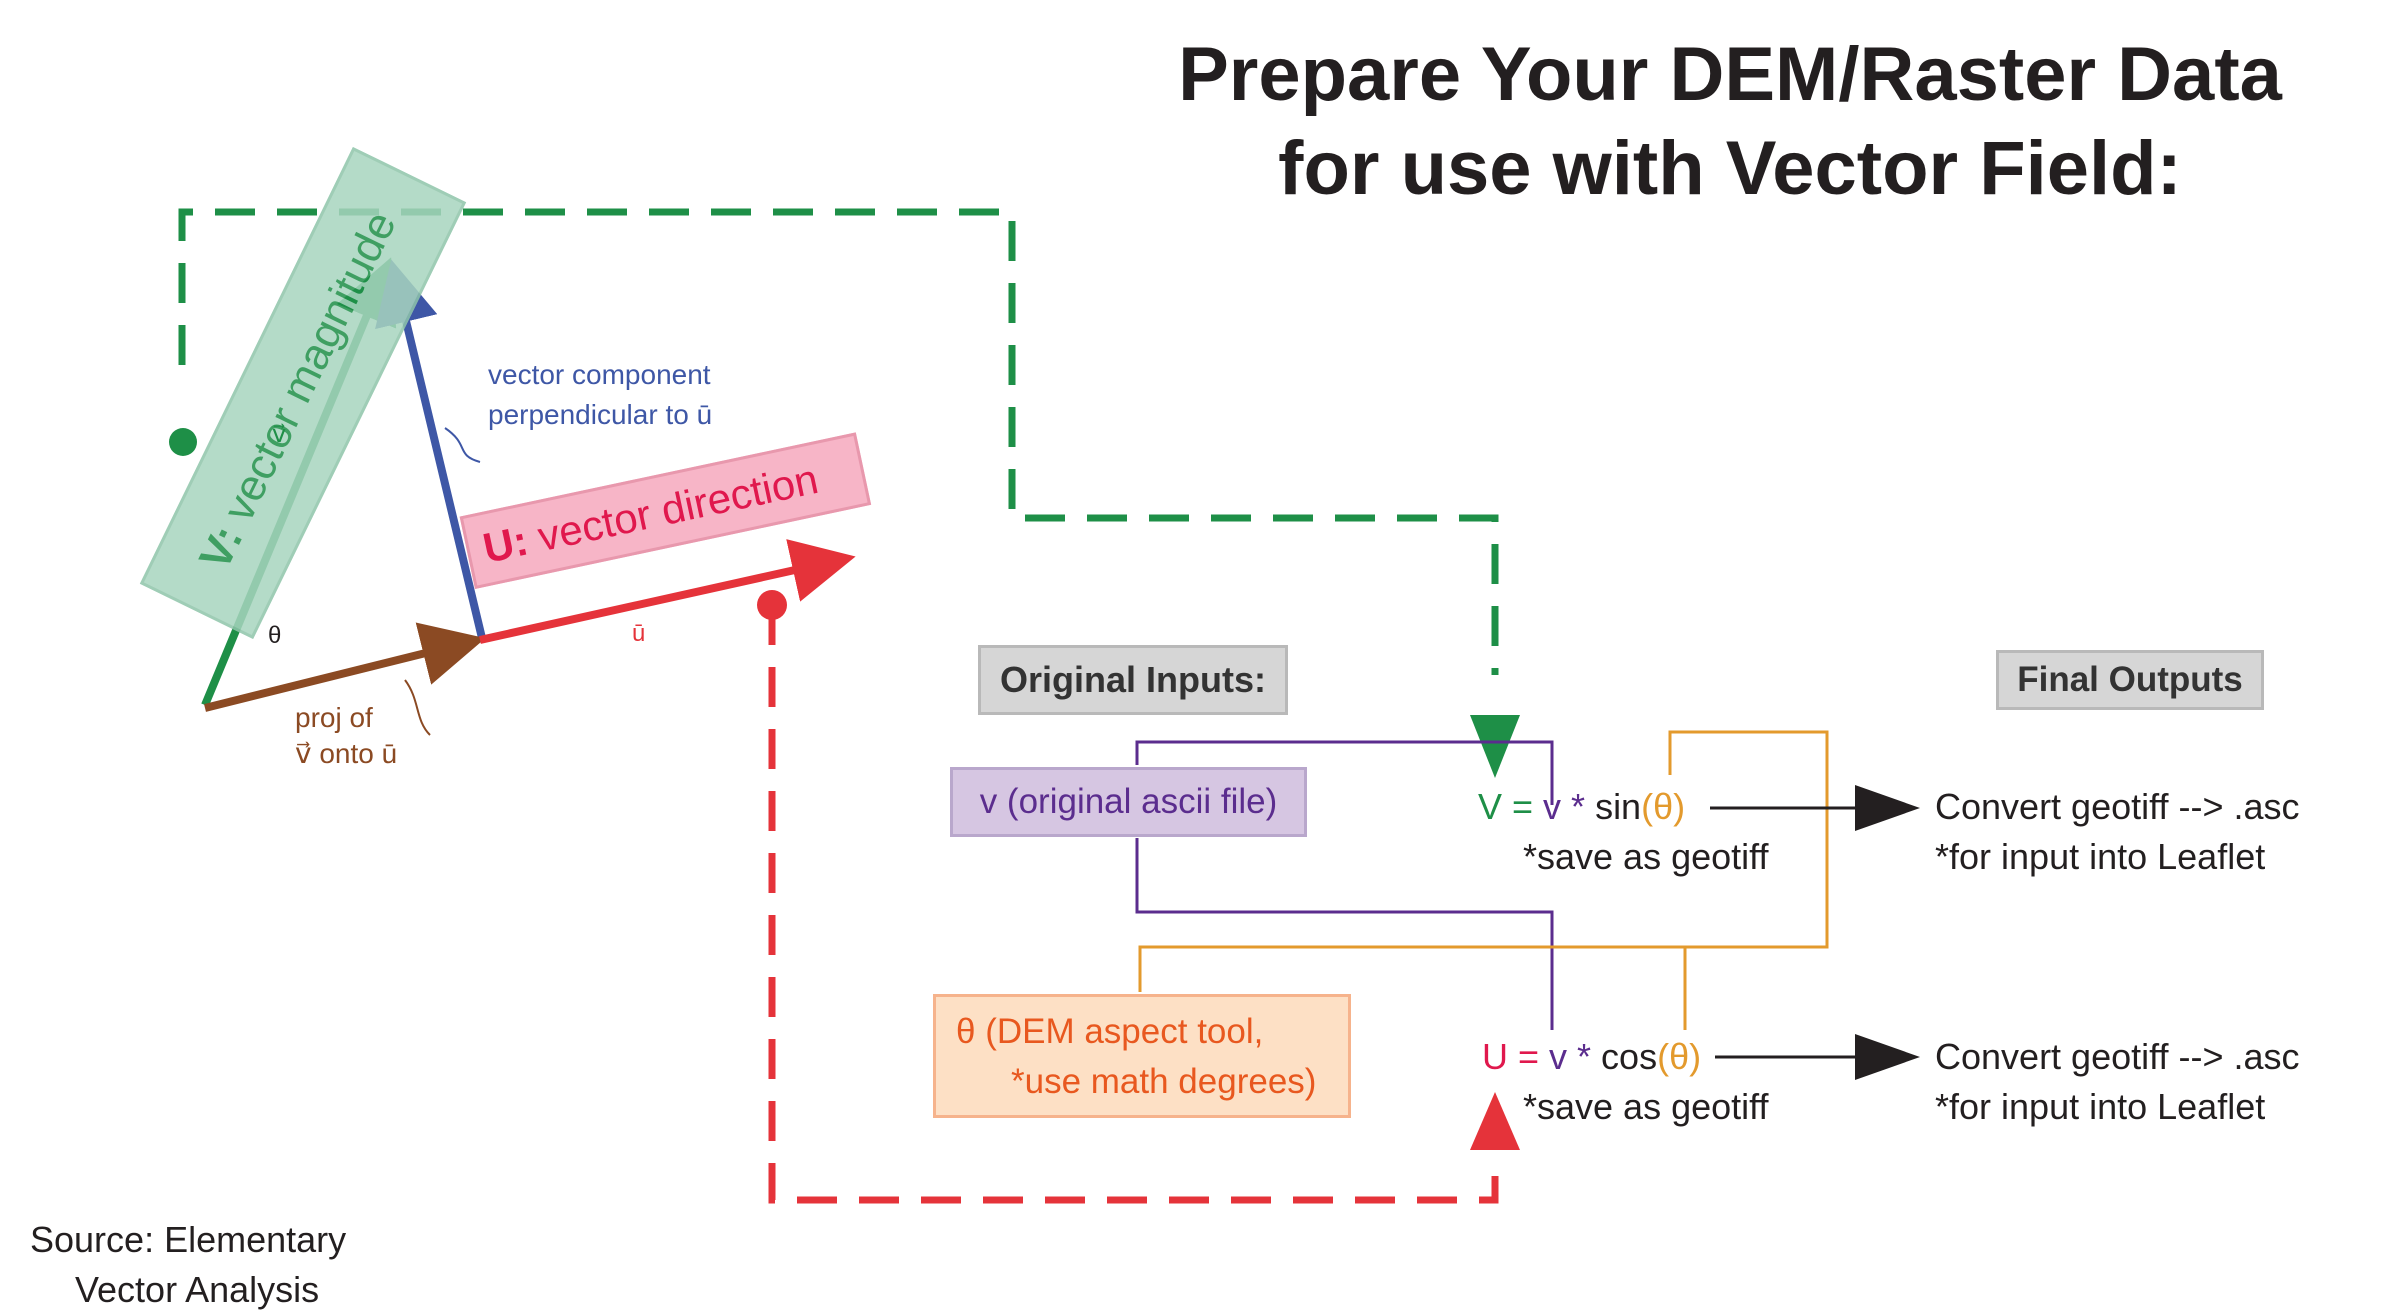 This screenshot has height=1315, width=2399. I want to click on v-formula-lhs: V, so click(1490, 806).